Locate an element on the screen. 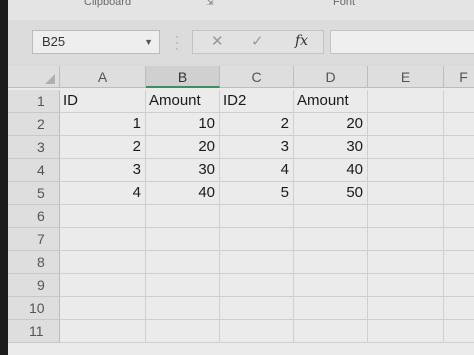 This screenshot has width=474, height=355. insert-function-icon: fx is located at coordinates (301, 41).